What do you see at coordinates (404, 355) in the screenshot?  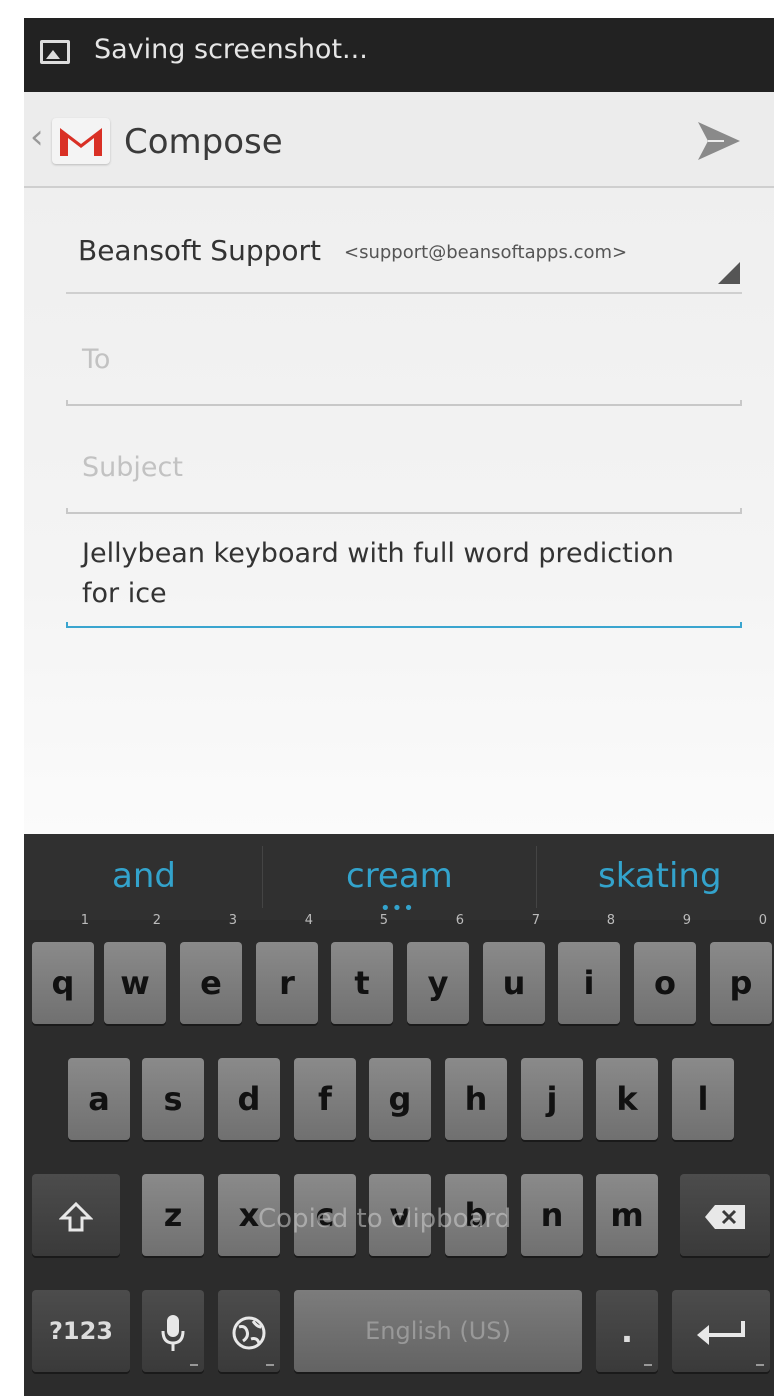 I see `to-field: To` at bounding box center [404, 355].